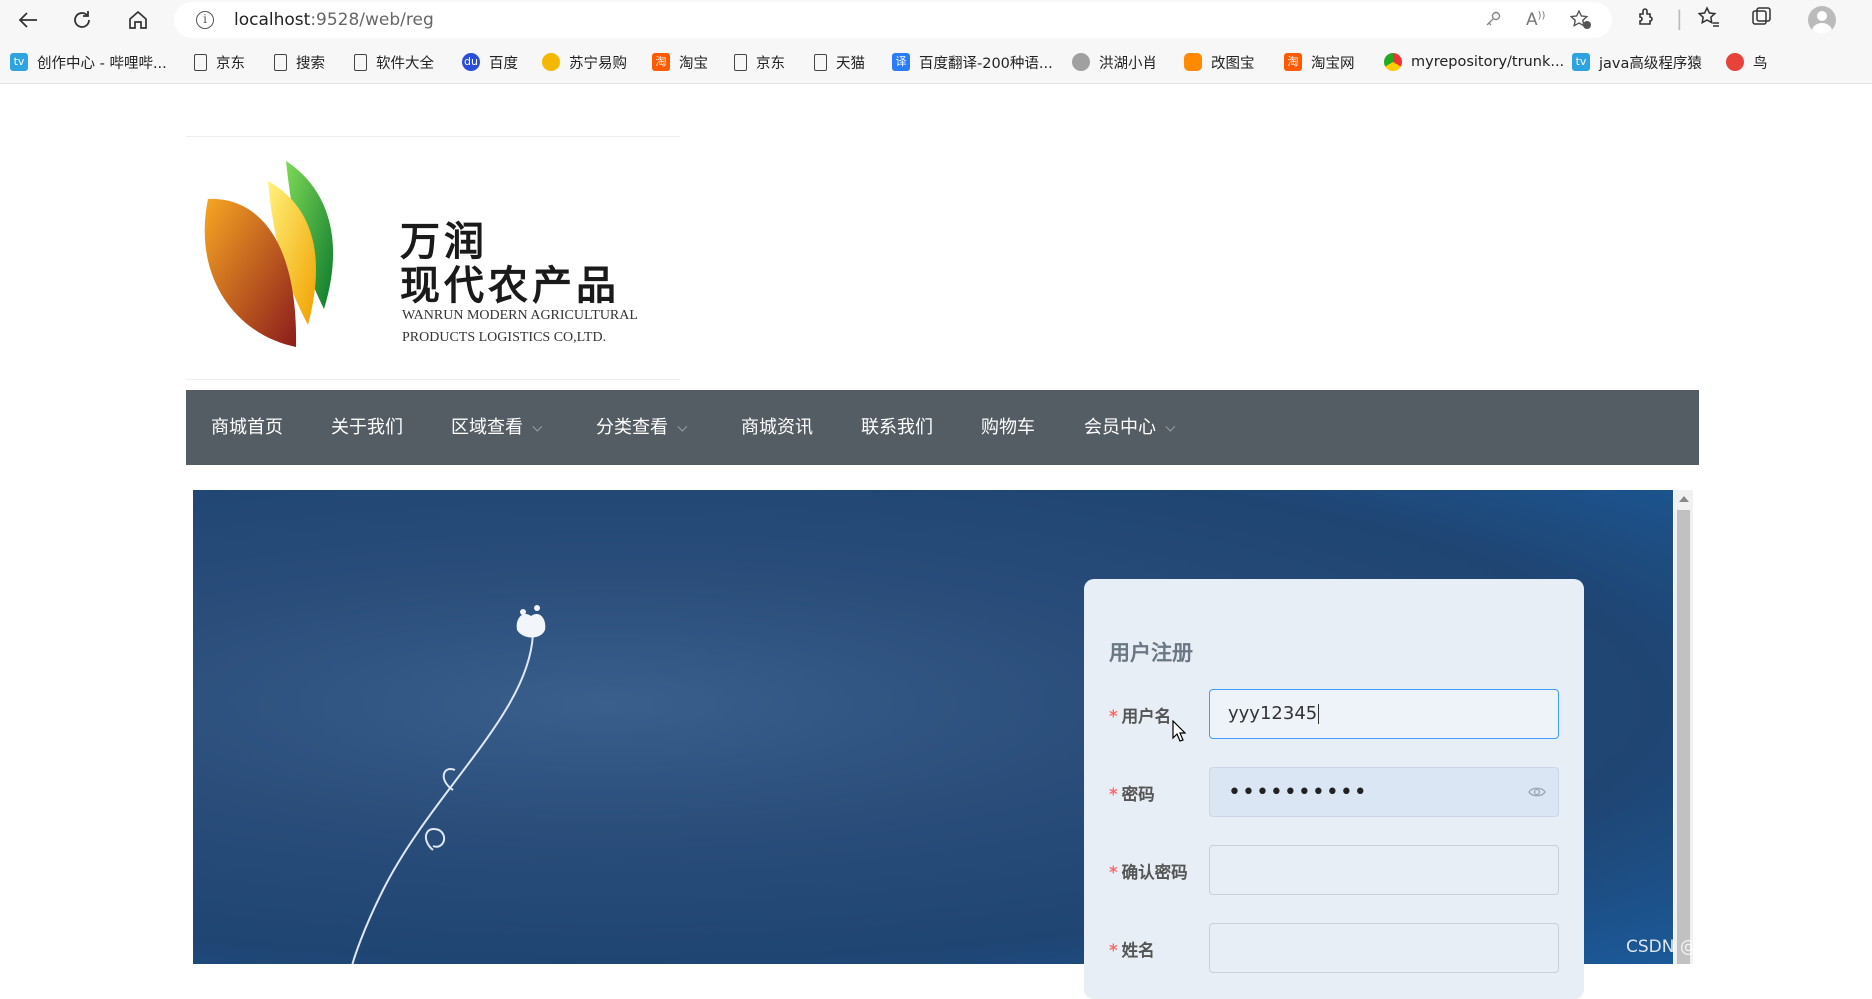 The height and width of the screenshot is (999, 1872). Describe the element at coordinates (1647, 19) in the screenshot. I see `extensions-icon` at that location.